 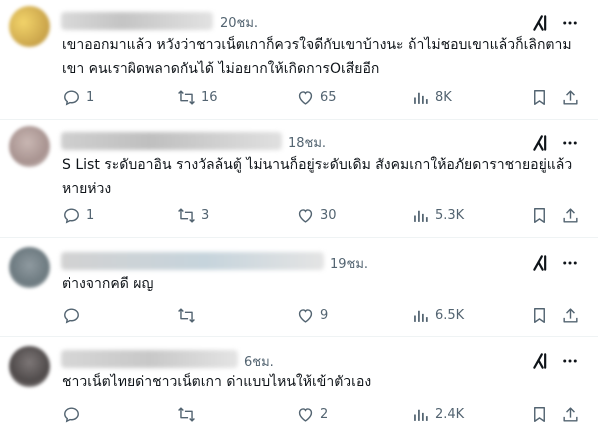 What do you see at coordinates (328, 97) in the screenshot?
I see `like-count: 65` at bounding box center [328, 97].